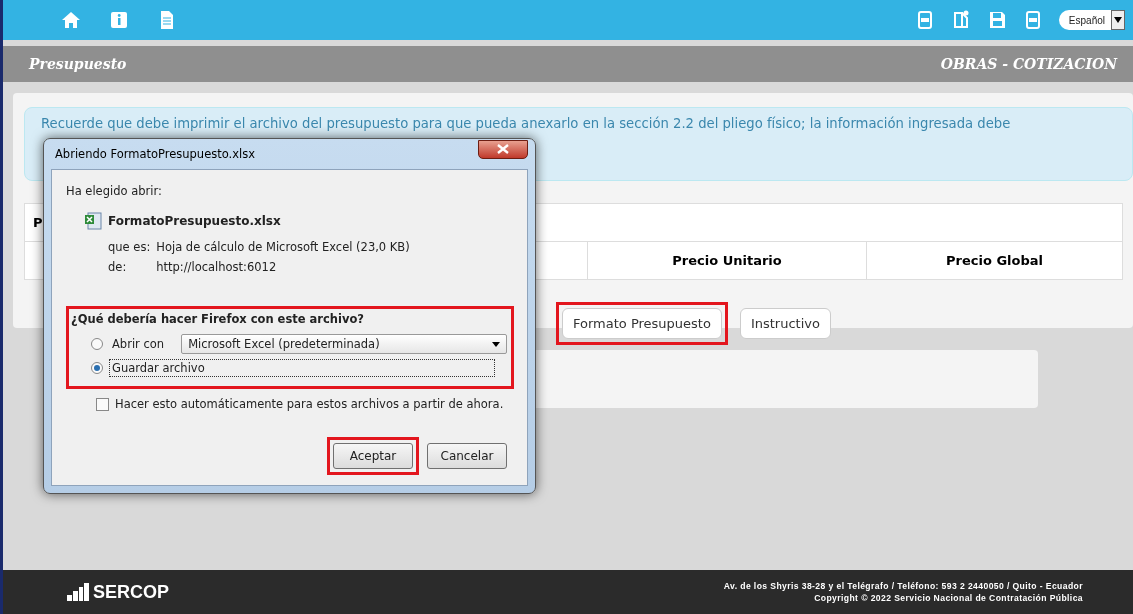 The image size is (1133, 614). What do you see at coordinates (283, 247) in the screenshot?
I see `type-value: Hoja de cálculo de Microsoft Excel (23,0 KB)` at bounding box center [283, 247].